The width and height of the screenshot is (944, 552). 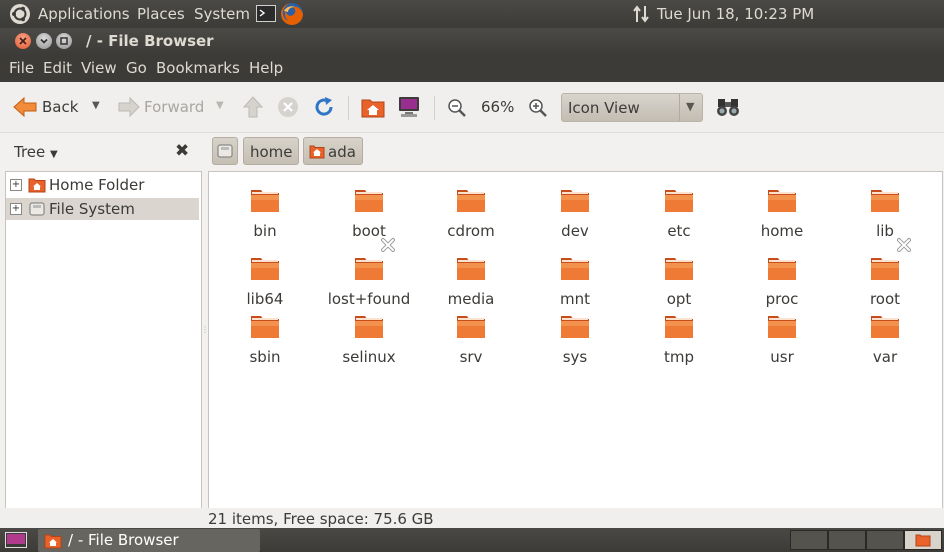 What do you see at coordinates (575, 282) in the screenshot?
I see `file-item: mnt` at bounding box center [575, 282].